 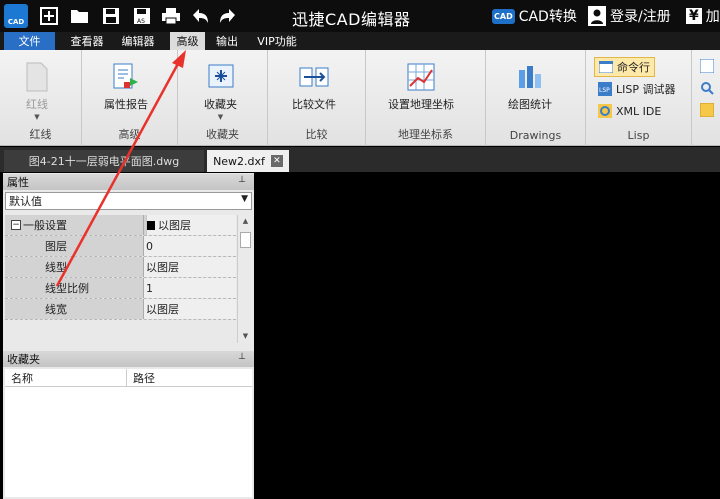 I want to click on favorites-panel-header: 收藏夹 ⊥, so click(x=128, y=359).